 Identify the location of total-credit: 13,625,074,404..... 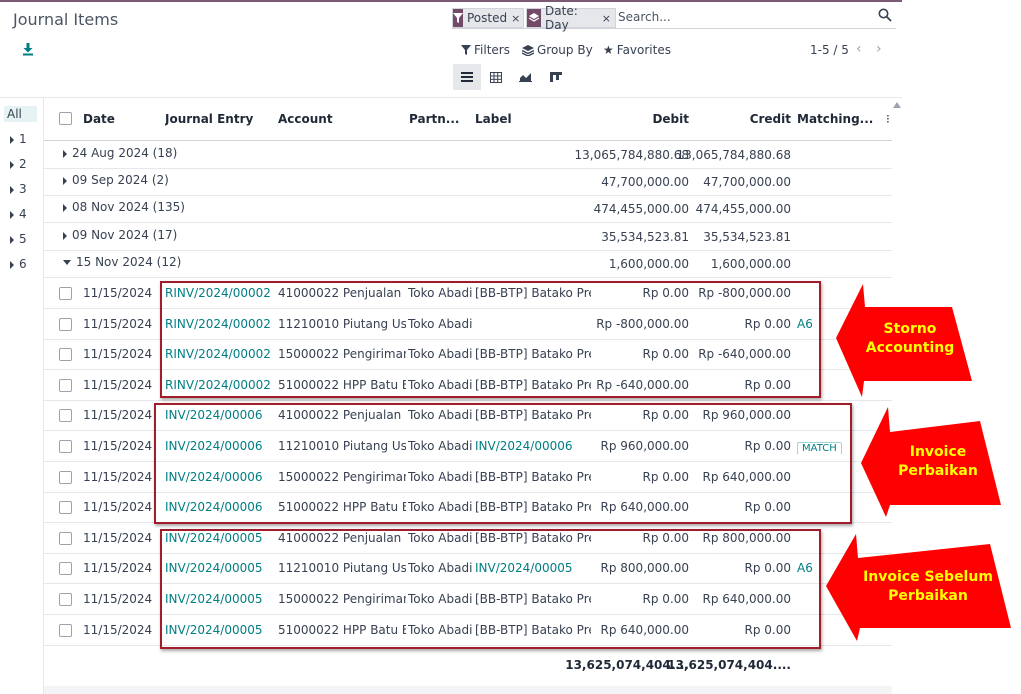
(729, 665).